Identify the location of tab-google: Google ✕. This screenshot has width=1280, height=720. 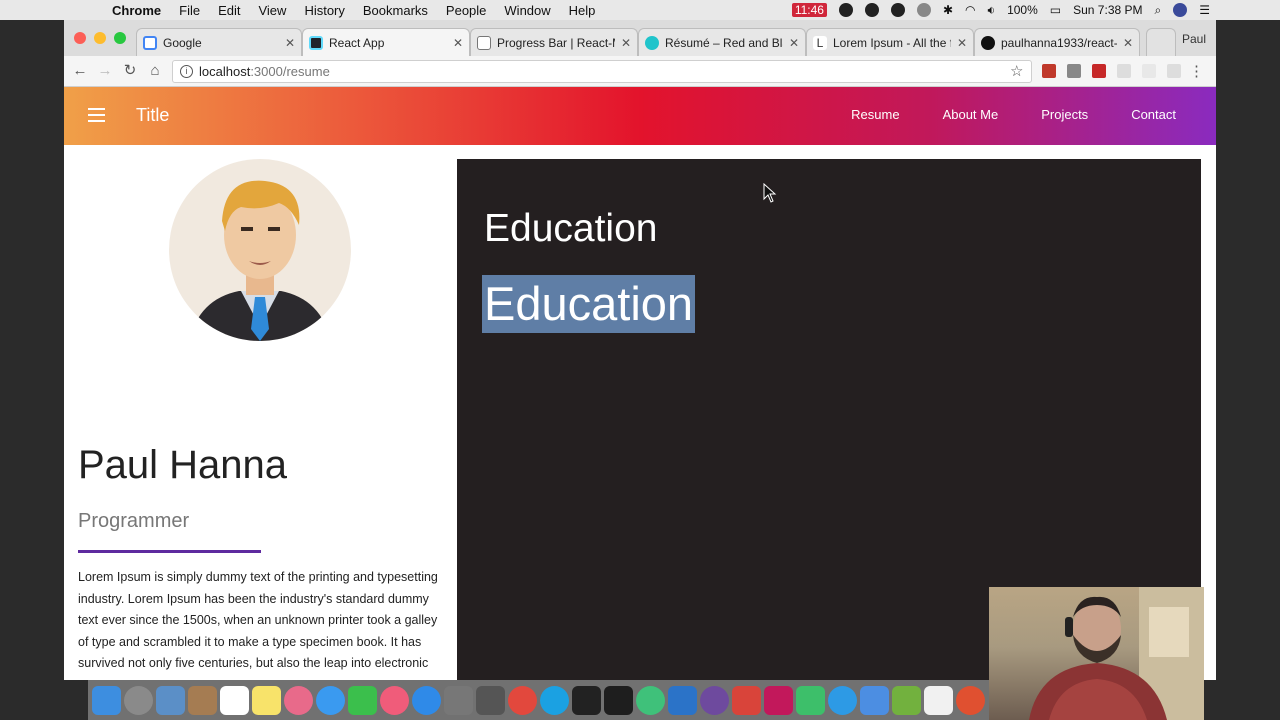
(219, 42).